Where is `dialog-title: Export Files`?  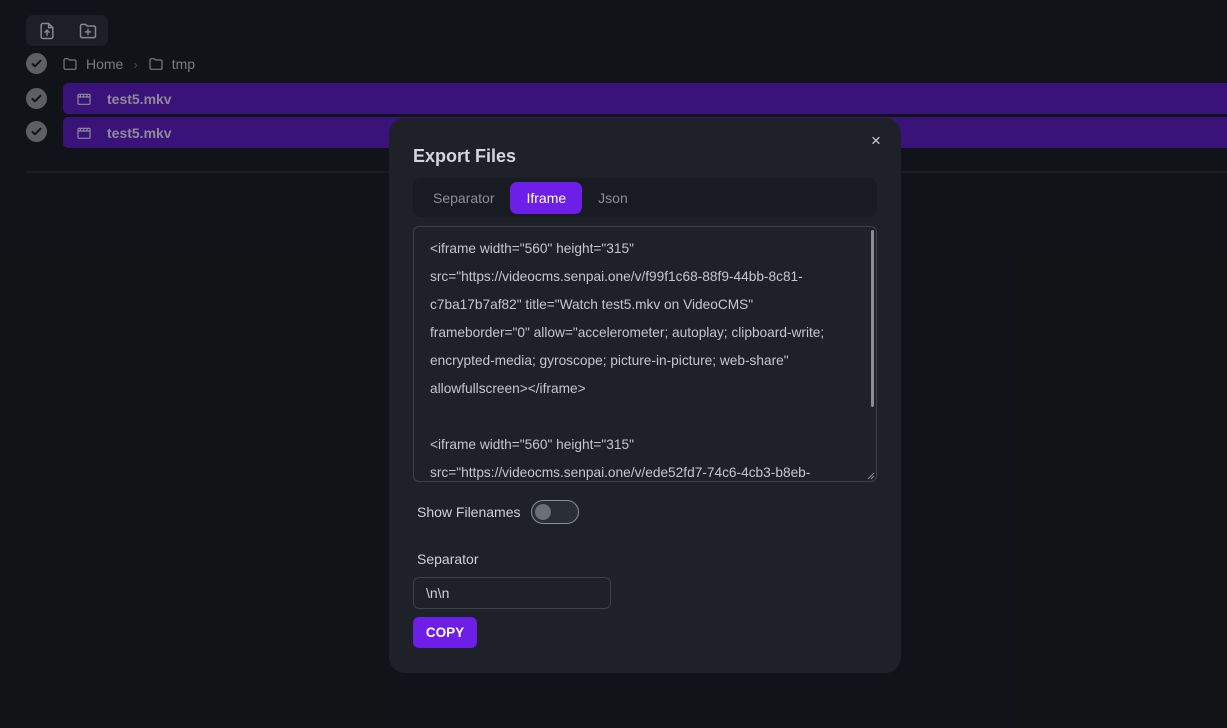 dialog-title: Export Files is located at coordinates (465, 156).